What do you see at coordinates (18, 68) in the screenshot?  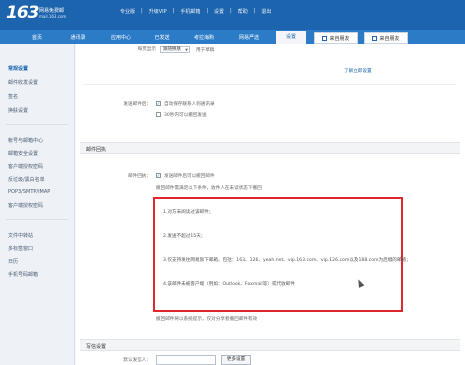 I see `sidebar-item-general: 常规设置` at bounding box center [18, 68].